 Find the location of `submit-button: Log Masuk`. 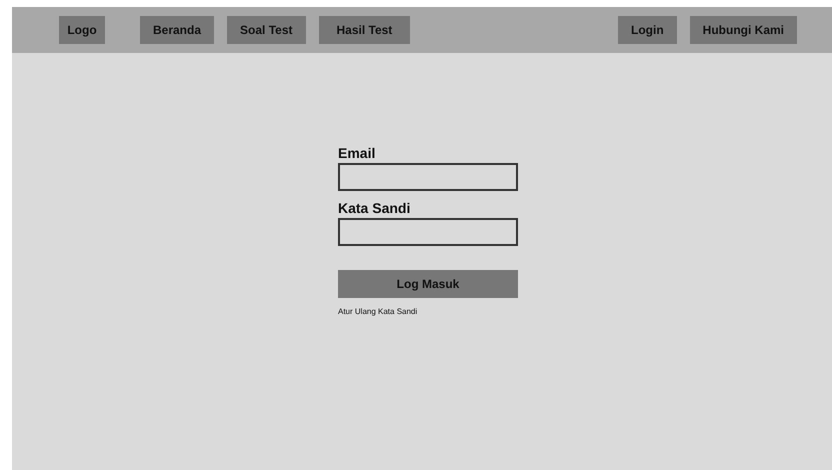

submit-button: Log Masuk is located at coordinates (428, 284).